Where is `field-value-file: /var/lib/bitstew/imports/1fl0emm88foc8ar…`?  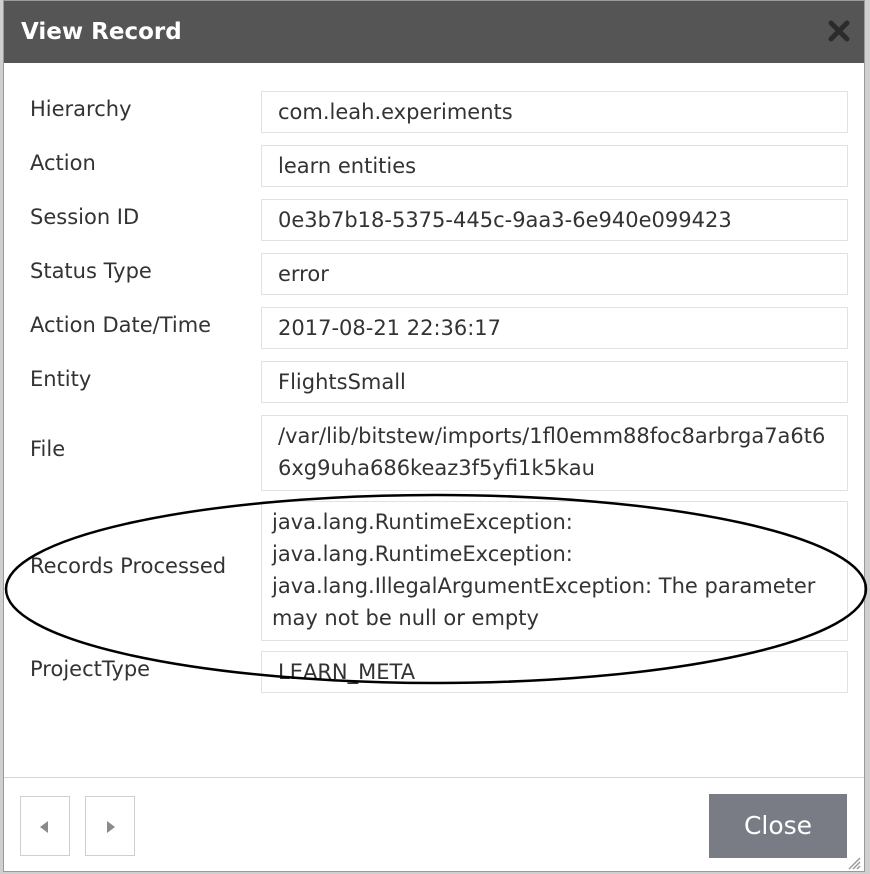
field-value-file: /var/lib/bitstew/imports/1fl0emm88foc8ar… is located at coordinates (554, 453).